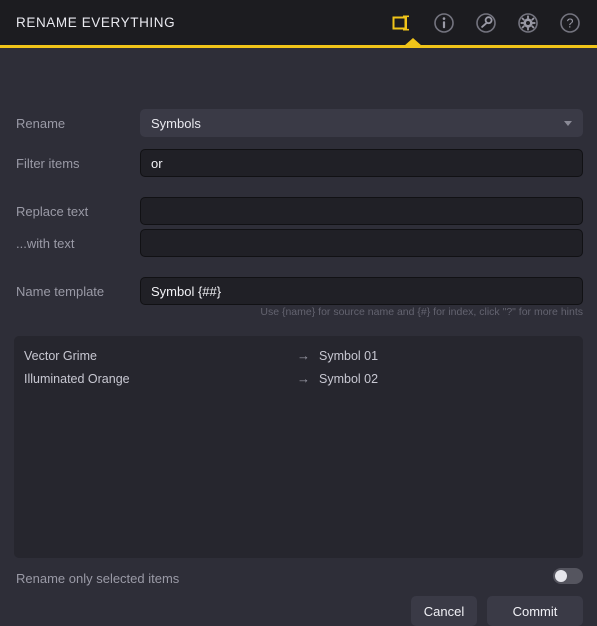 The width and height of the screenshot is (597, 626). Describe the element at coordinates (60, 355) in the screenshot. I see `preview-source-name: Vector Grime` at that location.